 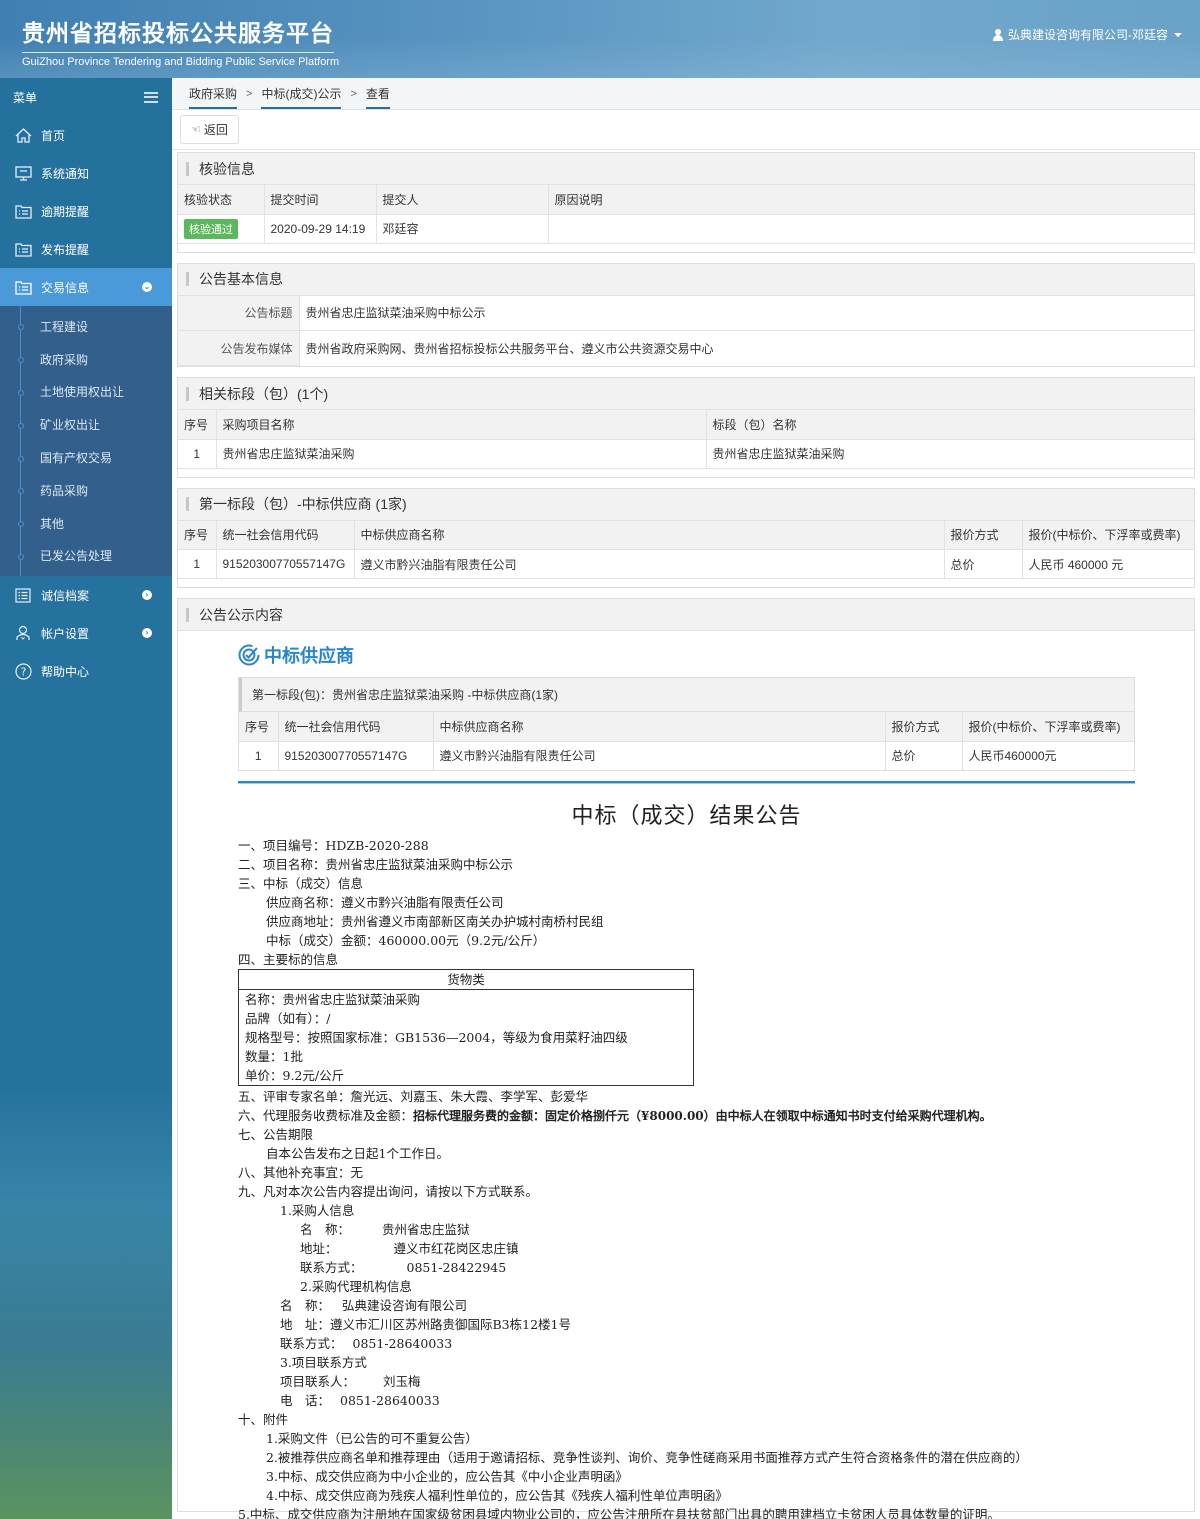 I want to click on sidebar-item-overdue: 逾期提醒, so click(x=86, y=211).